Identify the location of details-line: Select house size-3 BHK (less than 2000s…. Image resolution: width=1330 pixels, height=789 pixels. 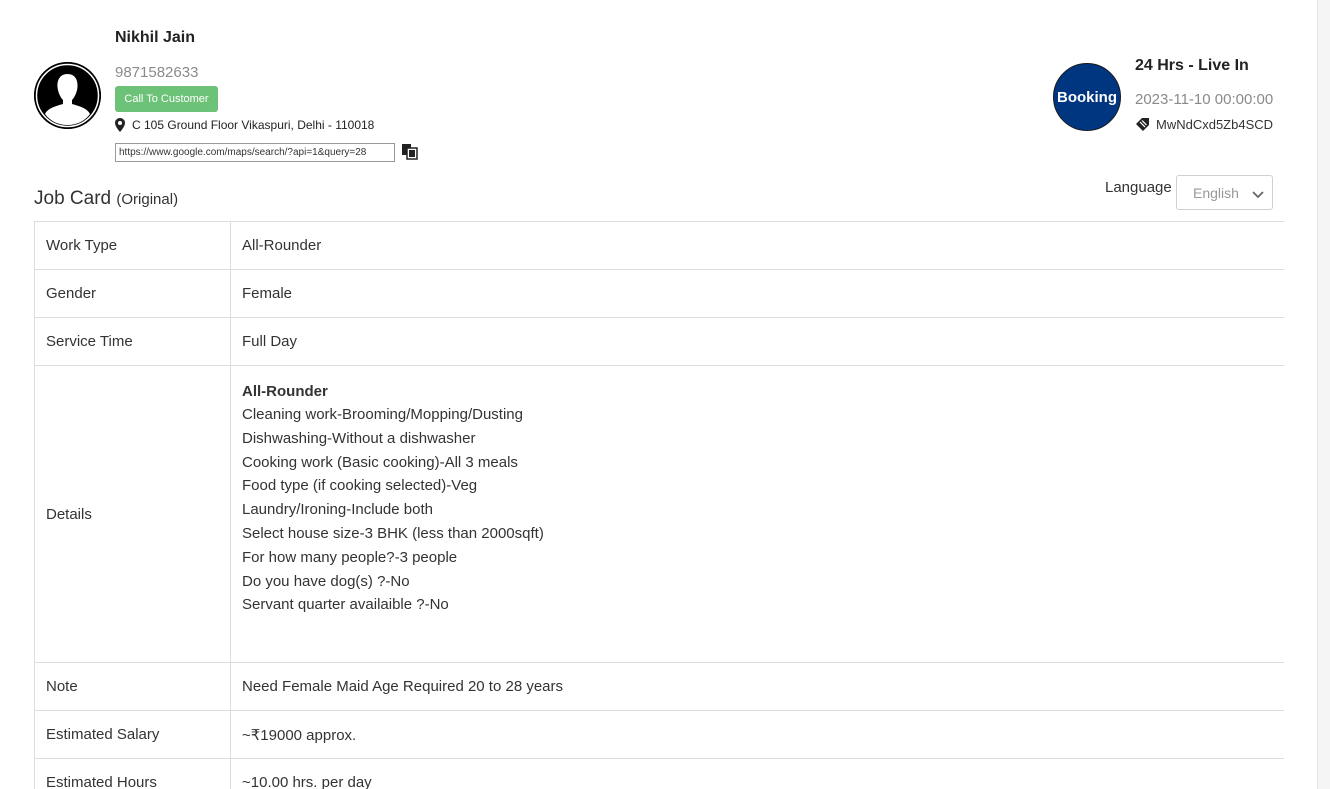
(393, 533).